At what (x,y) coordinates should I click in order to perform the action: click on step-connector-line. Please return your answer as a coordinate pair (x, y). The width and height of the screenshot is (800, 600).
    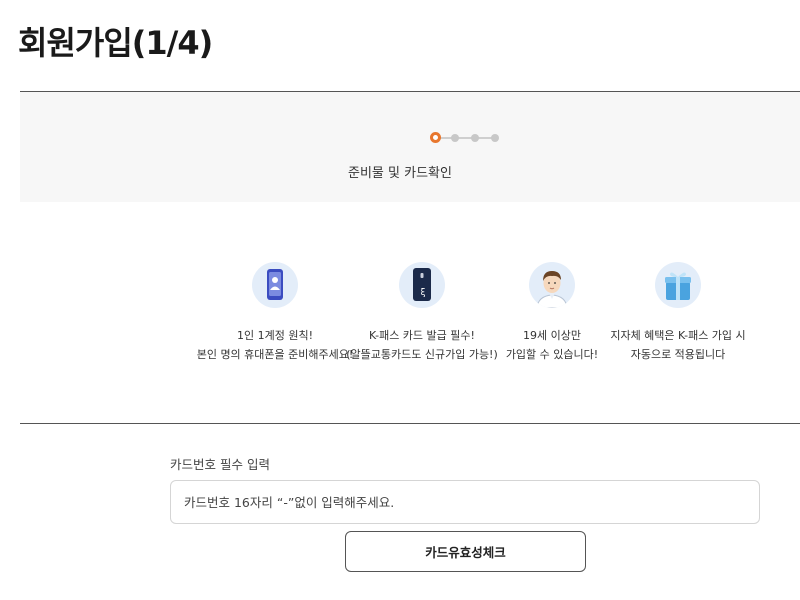
    Looking at the image, I should click on (465, 138).